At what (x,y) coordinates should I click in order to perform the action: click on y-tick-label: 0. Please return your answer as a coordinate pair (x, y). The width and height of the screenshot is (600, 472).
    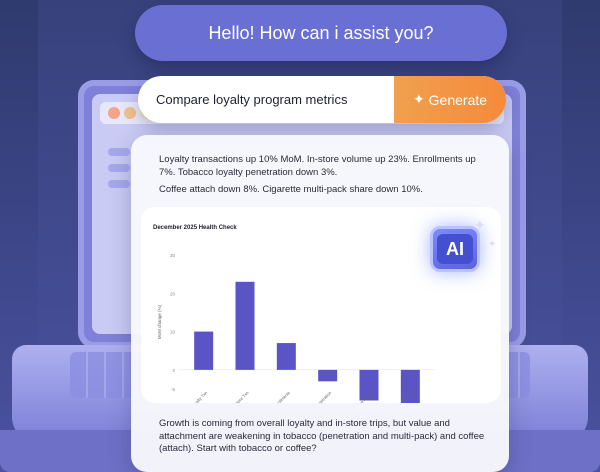
    Looking at the image, I should click on (173, 370).